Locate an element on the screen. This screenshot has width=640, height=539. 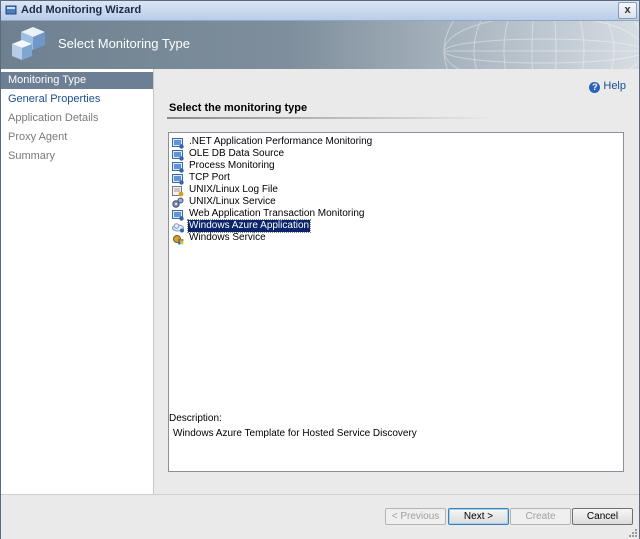
cancel-button: Cancel is located at coordinates (602, 516).